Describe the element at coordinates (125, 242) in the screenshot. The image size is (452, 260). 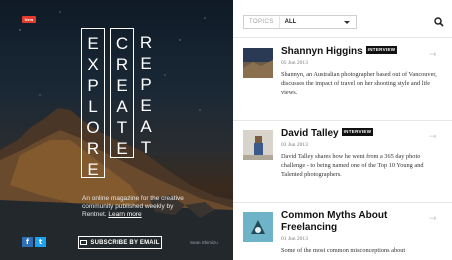
I see `subscribe-label: SUBSCRIBE BY EMAIL` at that location.